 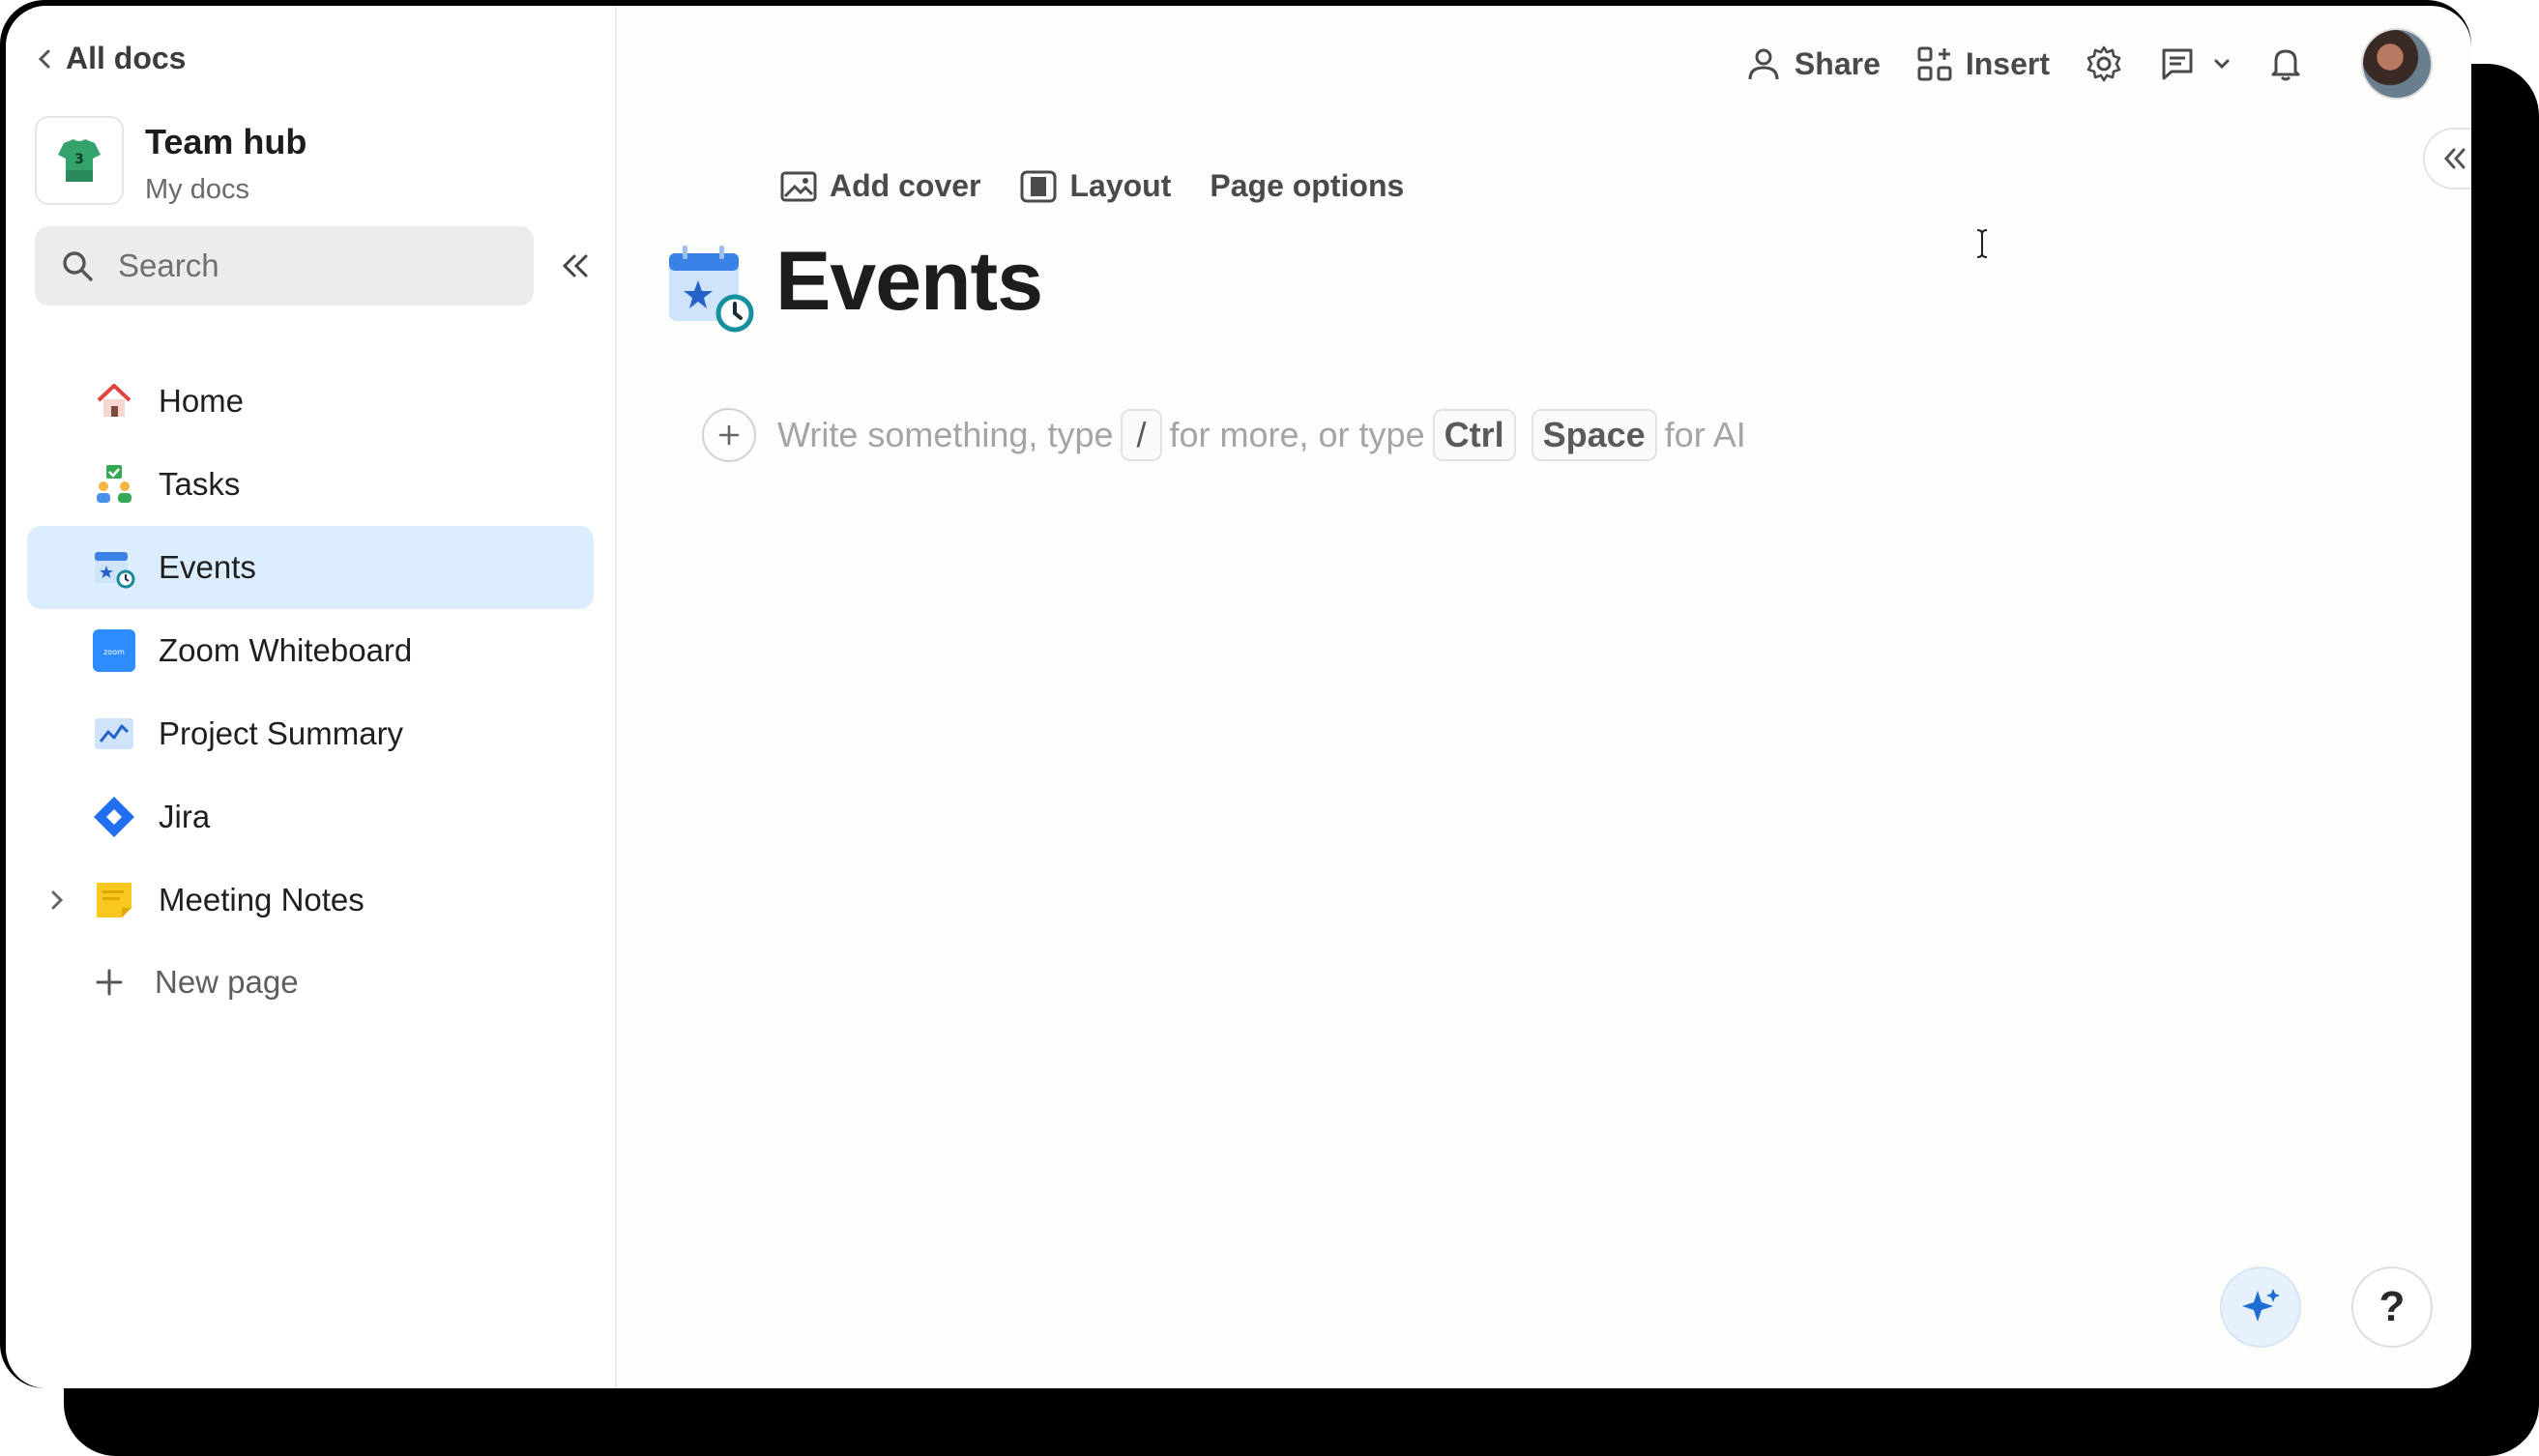 What do you see at coordinates (310, 817) in the screenshot?
I see `sidebar-item-jira: Jira` at bounding box center [310, 817].